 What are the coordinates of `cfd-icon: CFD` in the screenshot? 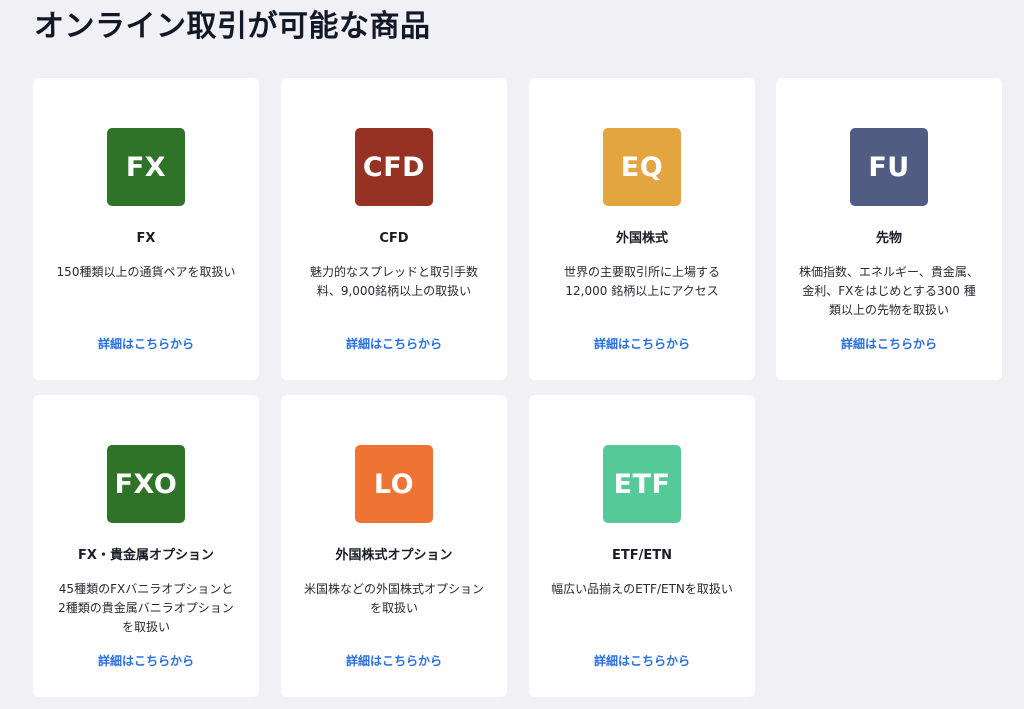 It's located at (394, 167).